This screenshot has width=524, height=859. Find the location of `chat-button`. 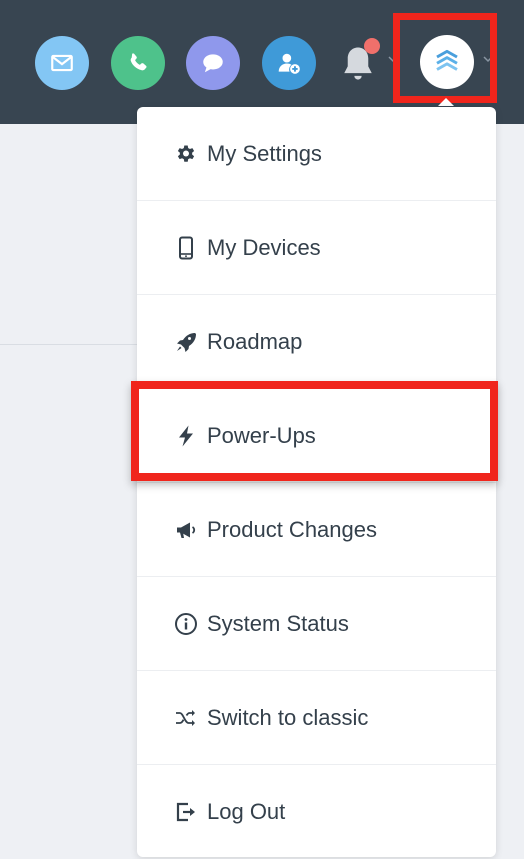

chat-button is located at coordinates (213, 63).